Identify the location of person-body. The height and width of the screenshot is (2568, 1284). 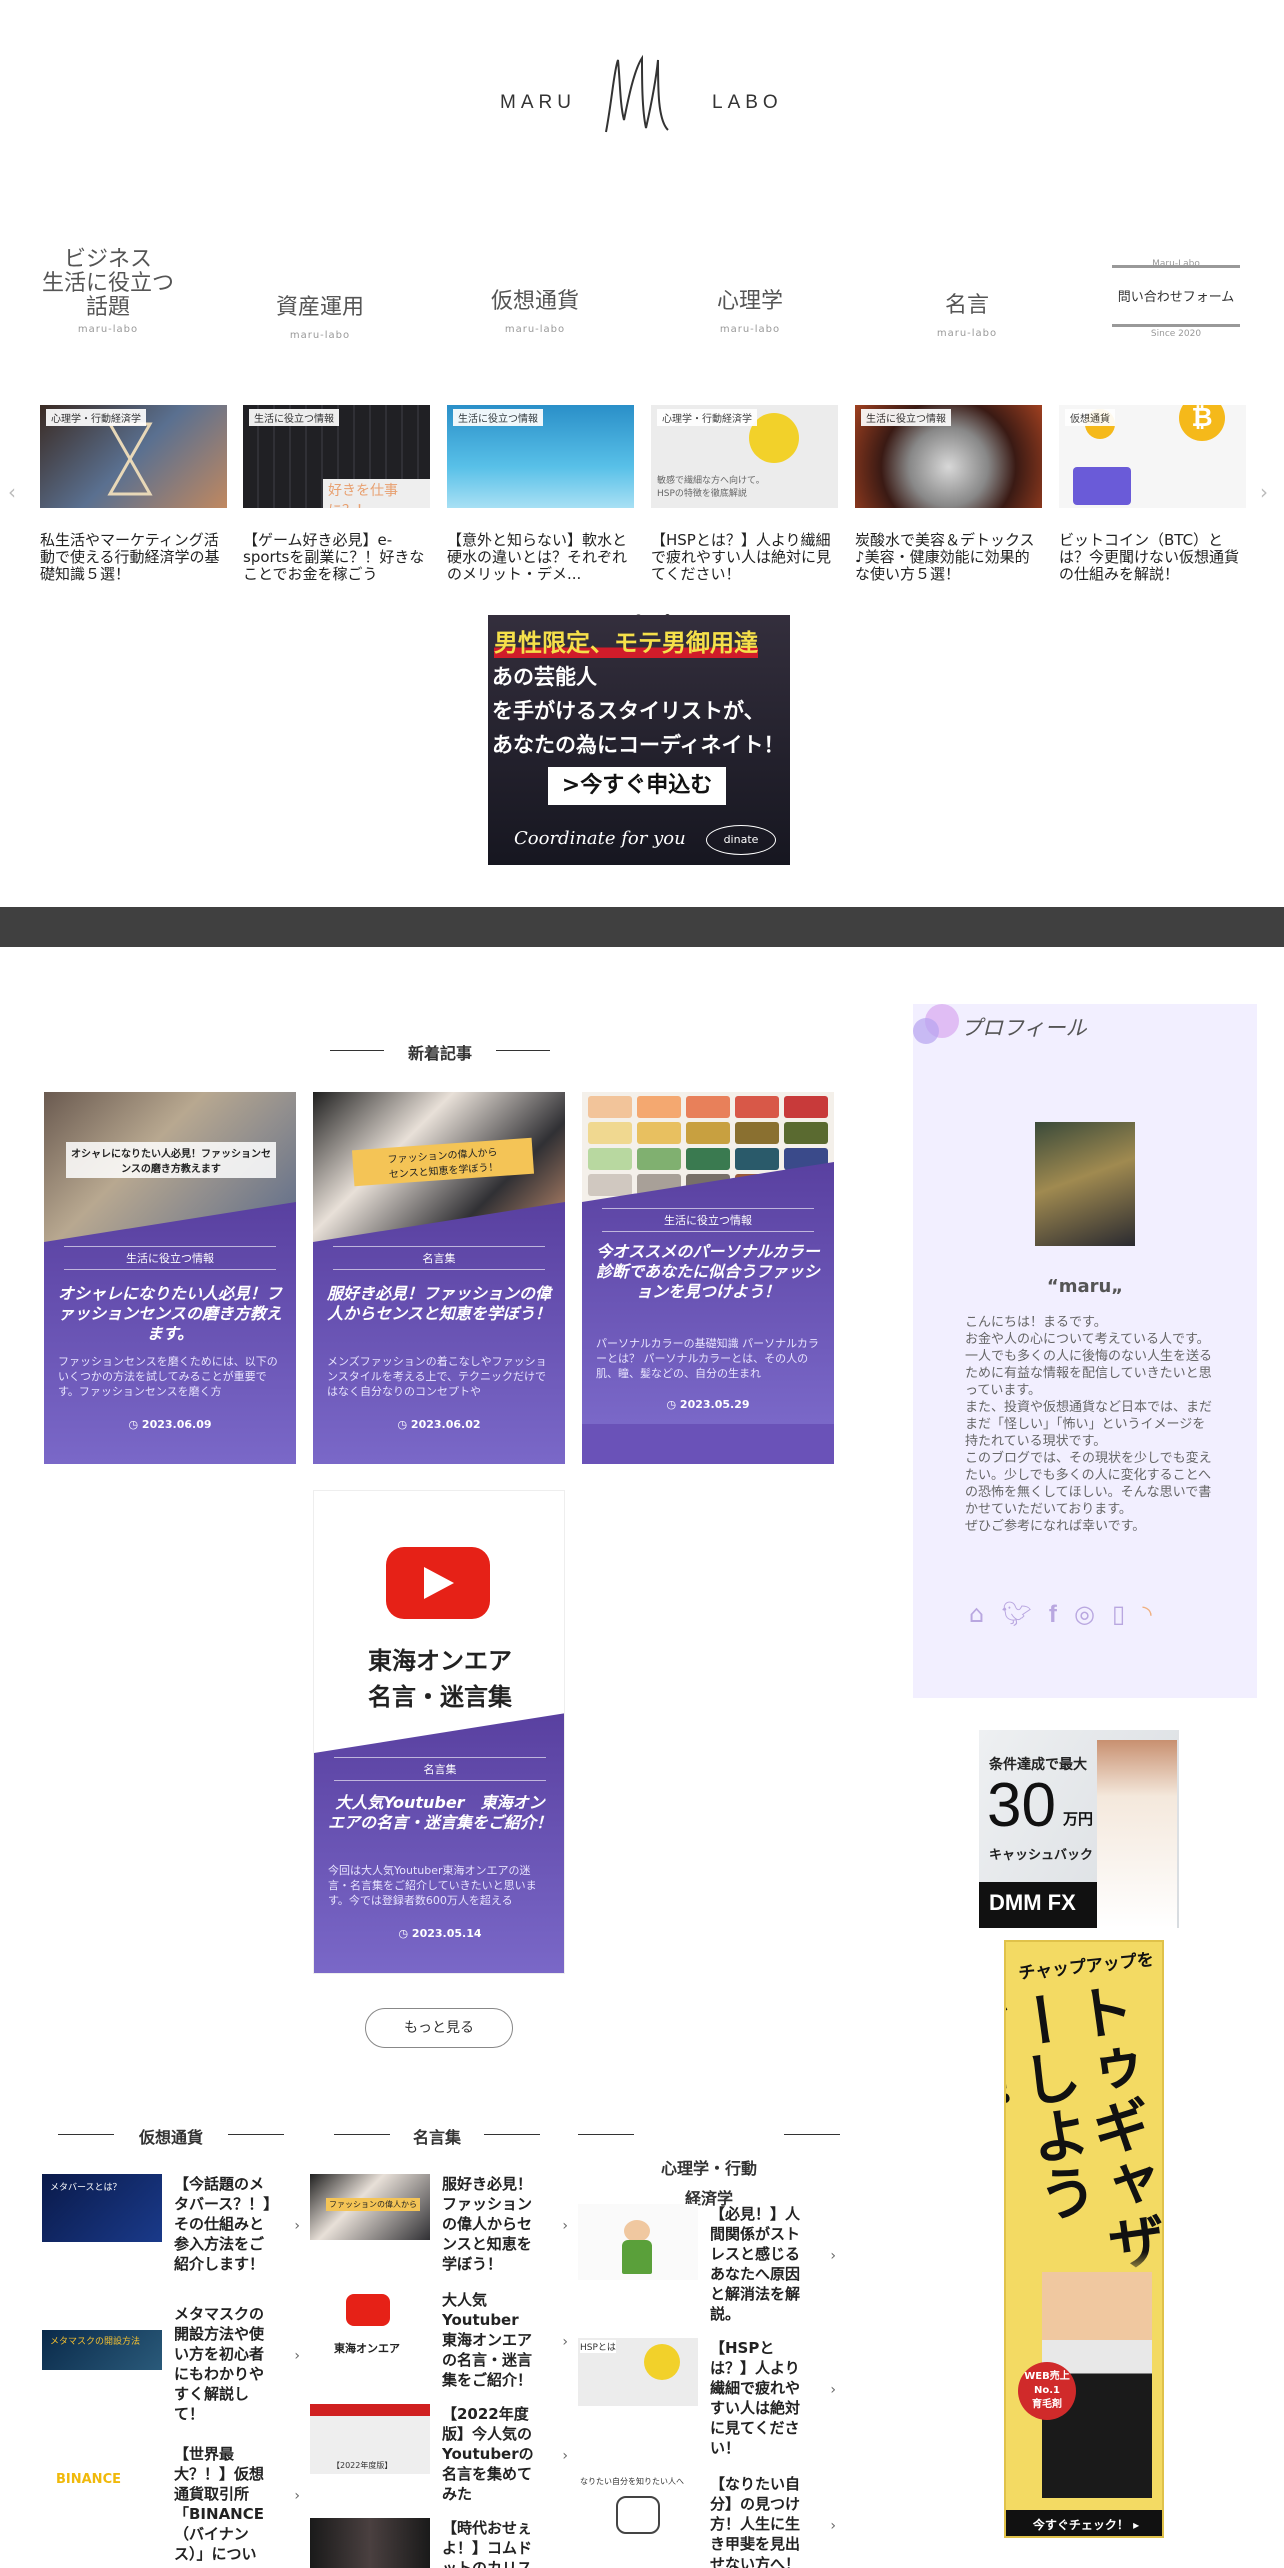
(637, 2257).